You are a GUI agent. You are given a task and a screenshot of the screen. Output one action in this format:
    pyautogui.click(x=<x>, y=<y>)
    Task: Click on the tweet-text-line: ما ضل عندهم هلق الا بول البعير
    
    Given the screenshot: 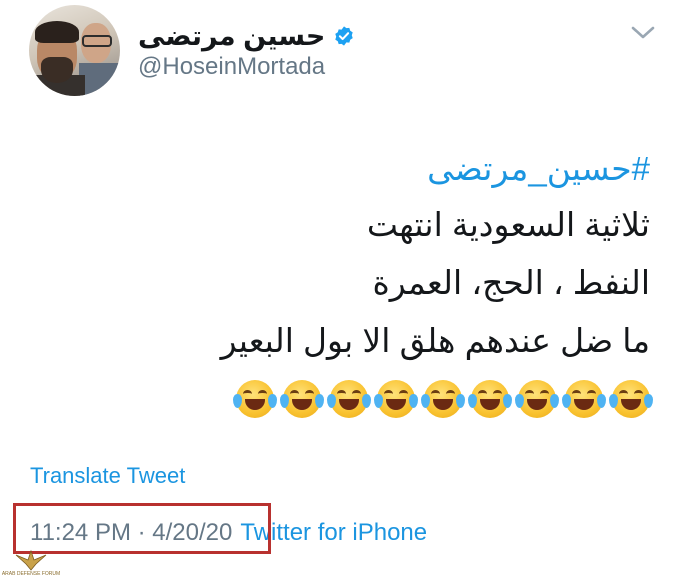 What is the action you would take?
    pyautogui.click(x=435, y=340)
    